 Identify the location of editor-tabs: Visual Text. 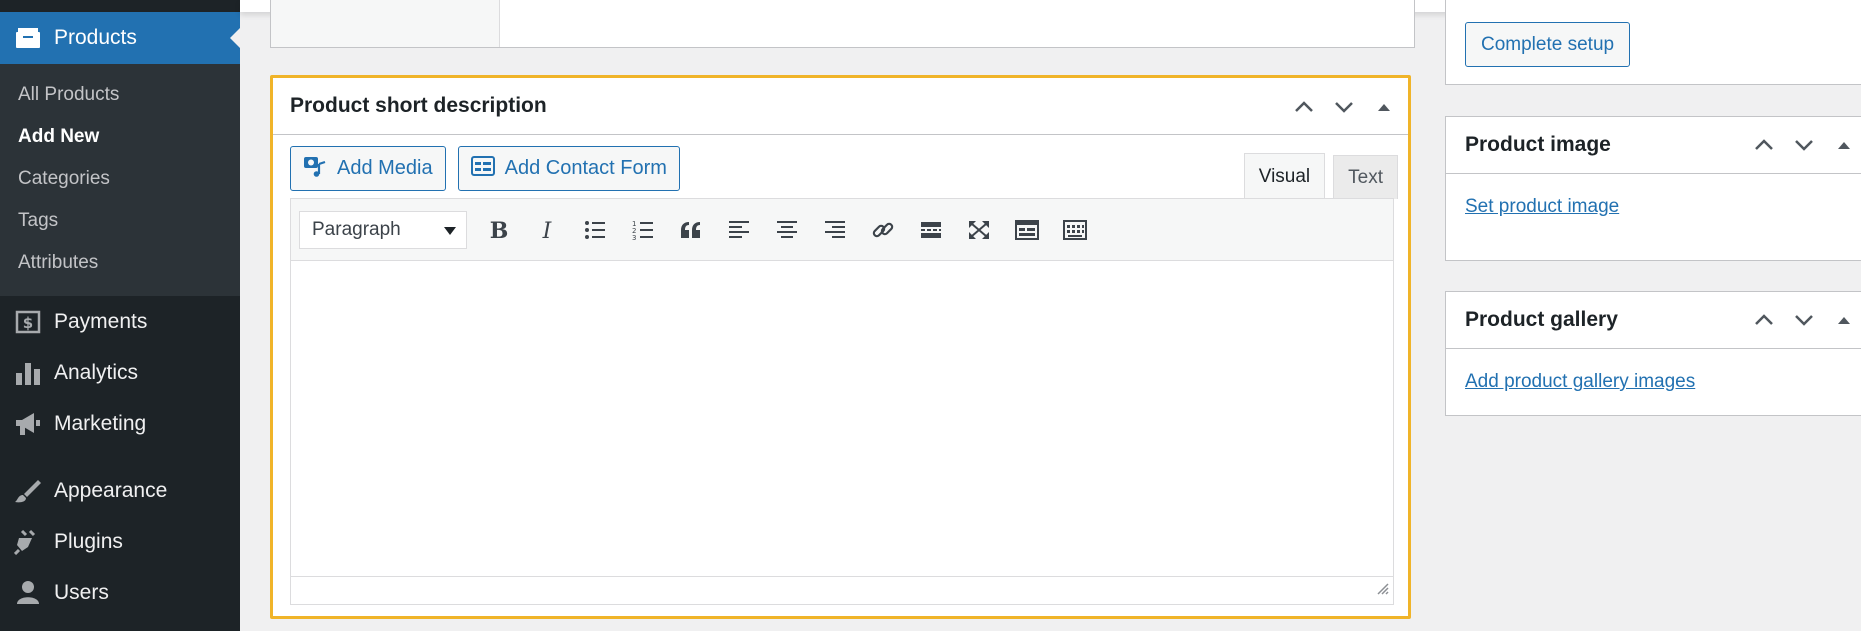
(1320, 176).